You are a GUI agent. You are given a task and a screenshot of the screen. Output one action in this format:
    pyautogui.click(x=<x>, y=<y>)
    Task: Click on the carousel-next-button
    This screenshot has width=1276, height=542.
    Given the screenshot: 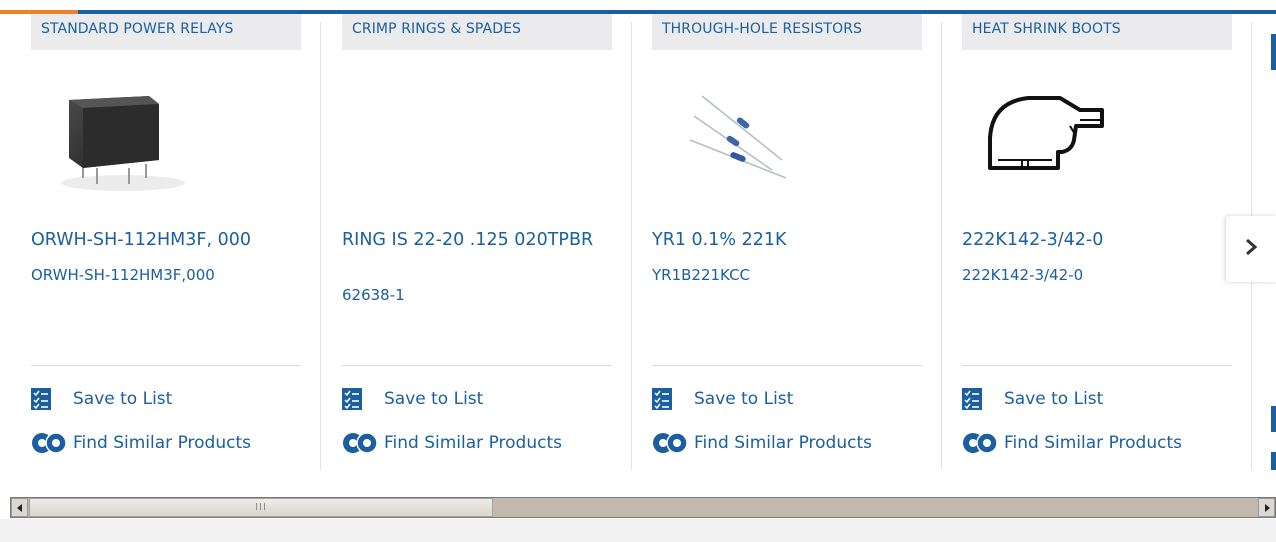 What is the action you would take?
    pyautogui.click(x=1251, y=249)
    